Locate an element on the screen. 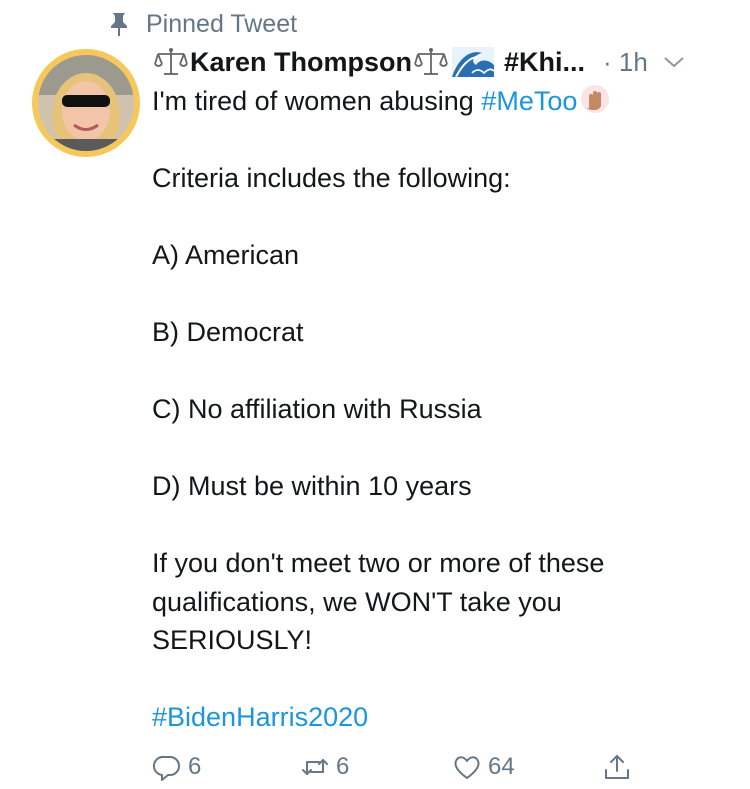 The width and height of the screenshot is (750, 789). author-name: Karen Thompson is located at coordinates (301, 62).